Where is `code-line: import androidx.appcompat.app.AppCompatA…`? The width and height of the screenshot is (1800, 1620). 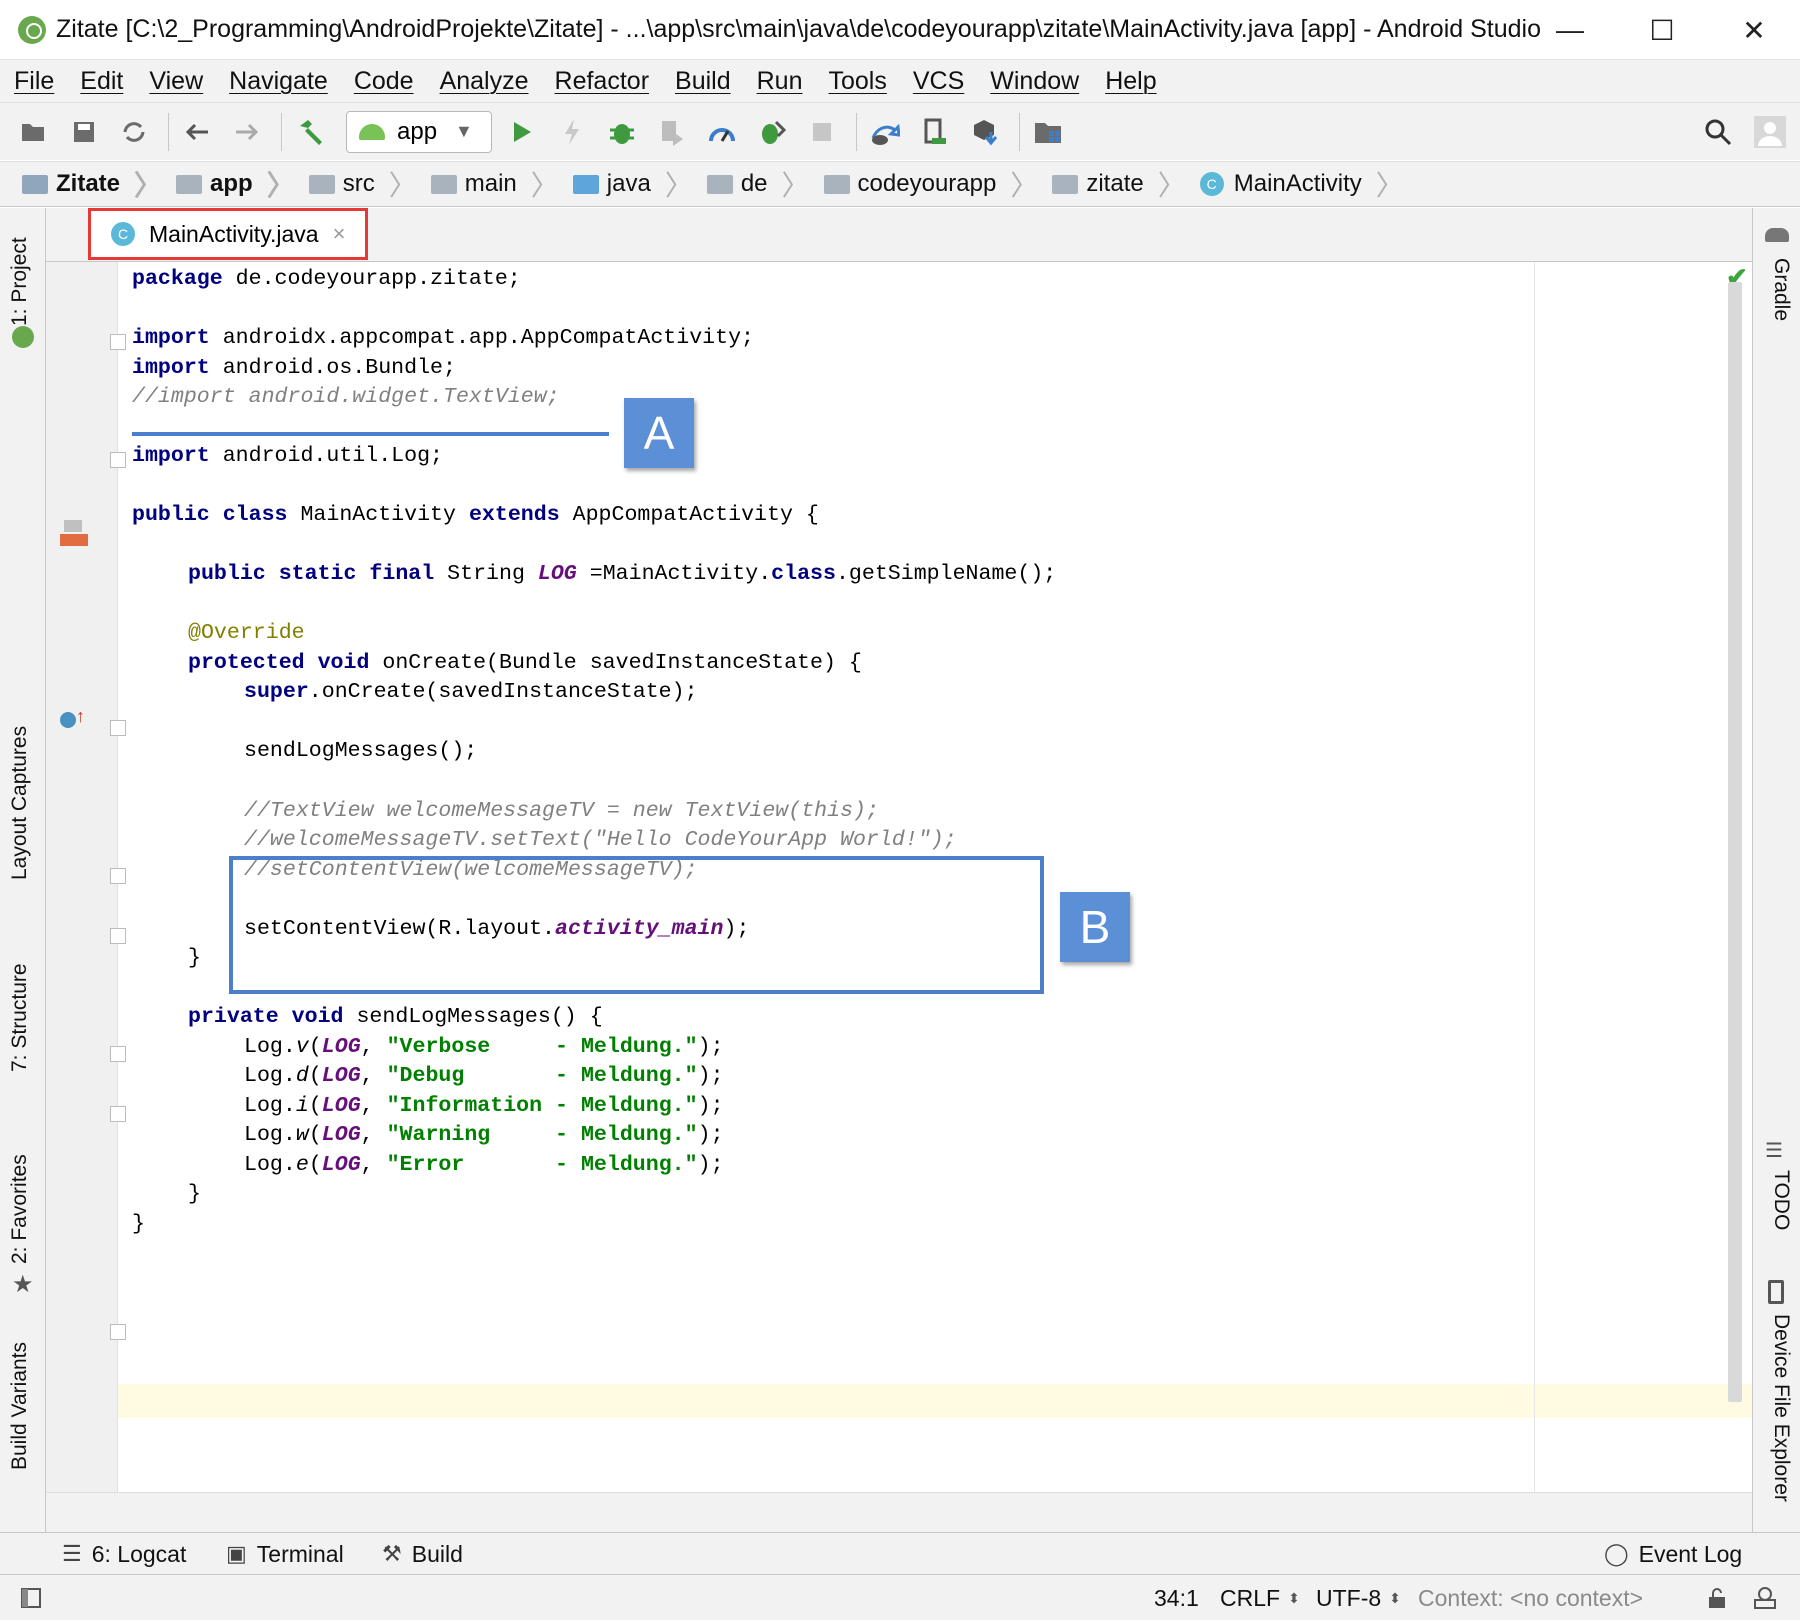
code-line: import androidx.appcompat.app.AppCompatA… is located at coordinates (443, 338).